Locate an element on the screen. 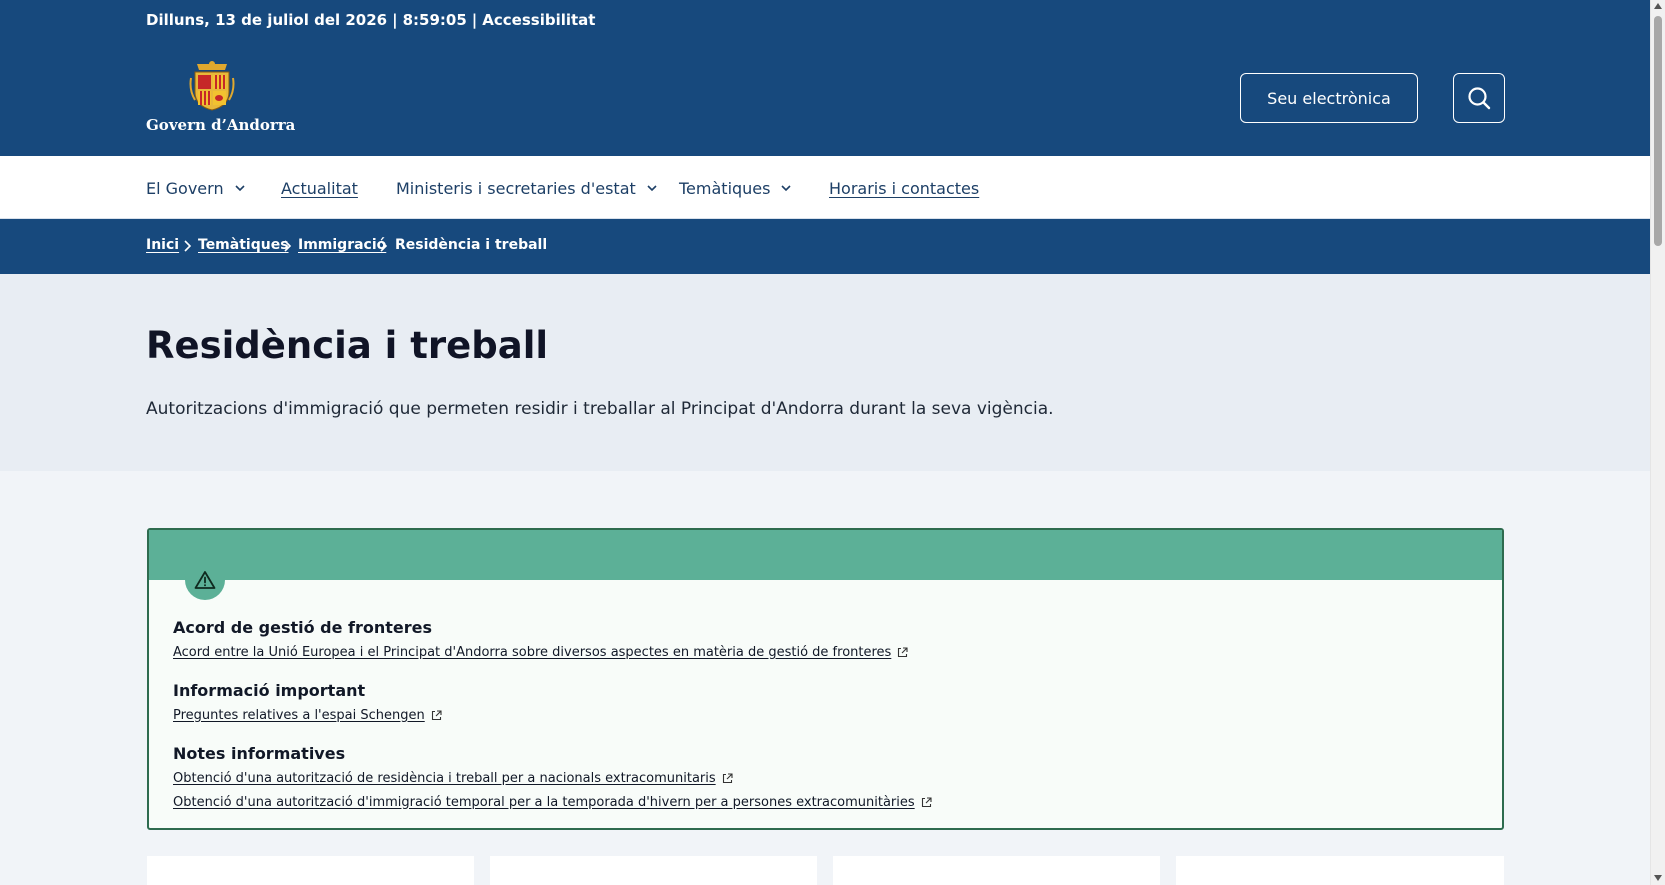 This screenshot has height=885, width=1665. search-icon is located at coordinates (1479, 98).